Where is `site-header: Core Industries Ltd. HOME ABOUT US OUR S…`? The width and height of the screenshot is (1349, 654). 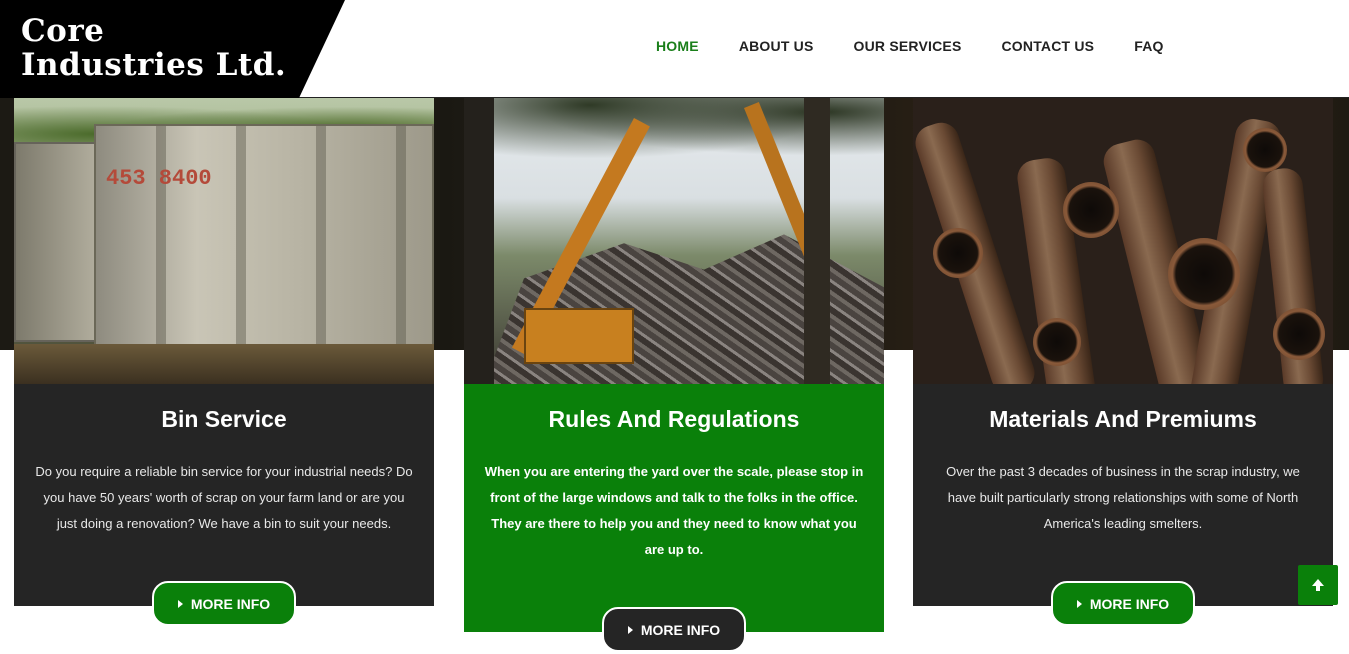 site-header: Core Industries Ltd. HOME ABOUT US OUR S… is located at coordinates (674, 49).